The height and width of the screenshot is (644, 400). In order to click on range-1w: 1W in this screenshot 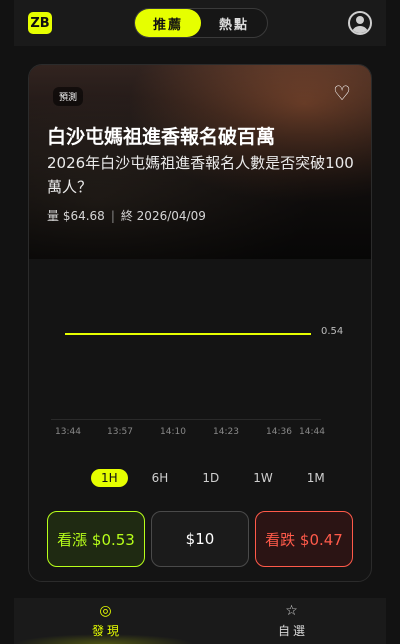, I will do `click(263, 478)`.